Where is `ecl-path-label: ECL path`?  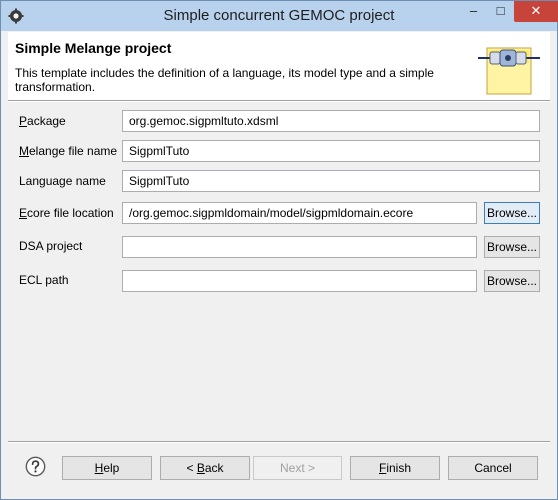 ecl-path-label: ECL path is located at coordinates (44, 280).